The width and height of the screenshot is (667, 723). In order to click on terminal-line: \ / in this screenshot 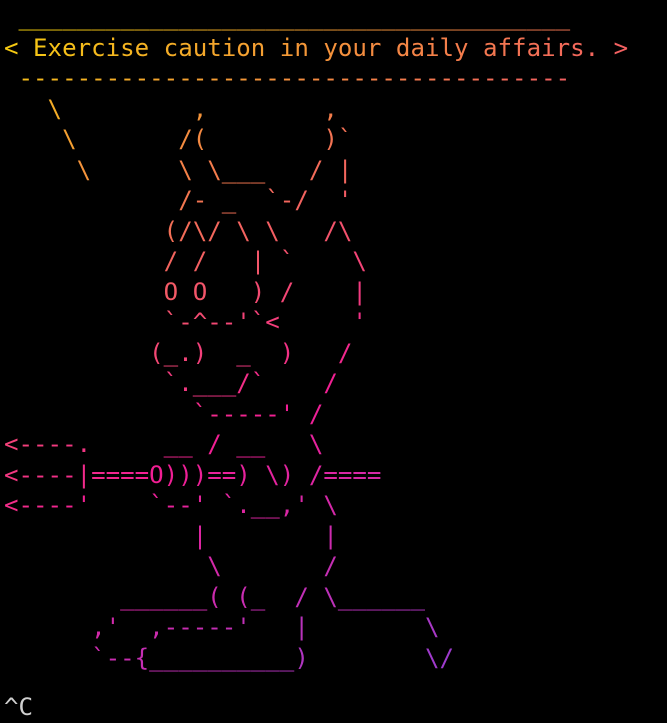, I will do `click(272, 566)`.